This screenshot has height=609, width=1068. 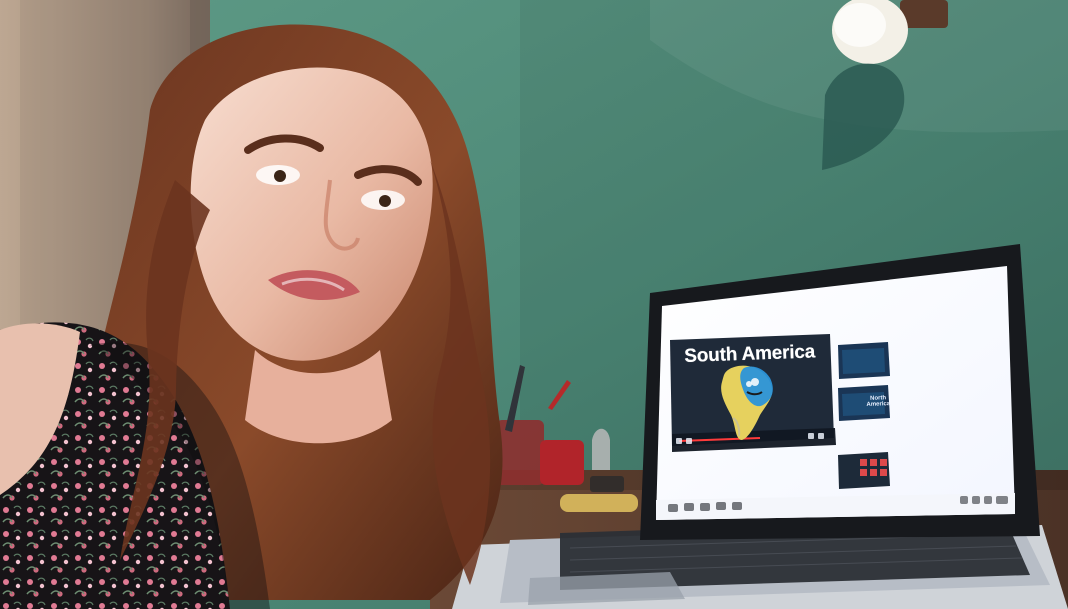 I want to click on laptop-thumbnail-label: North America, so click(x=878, y=401).